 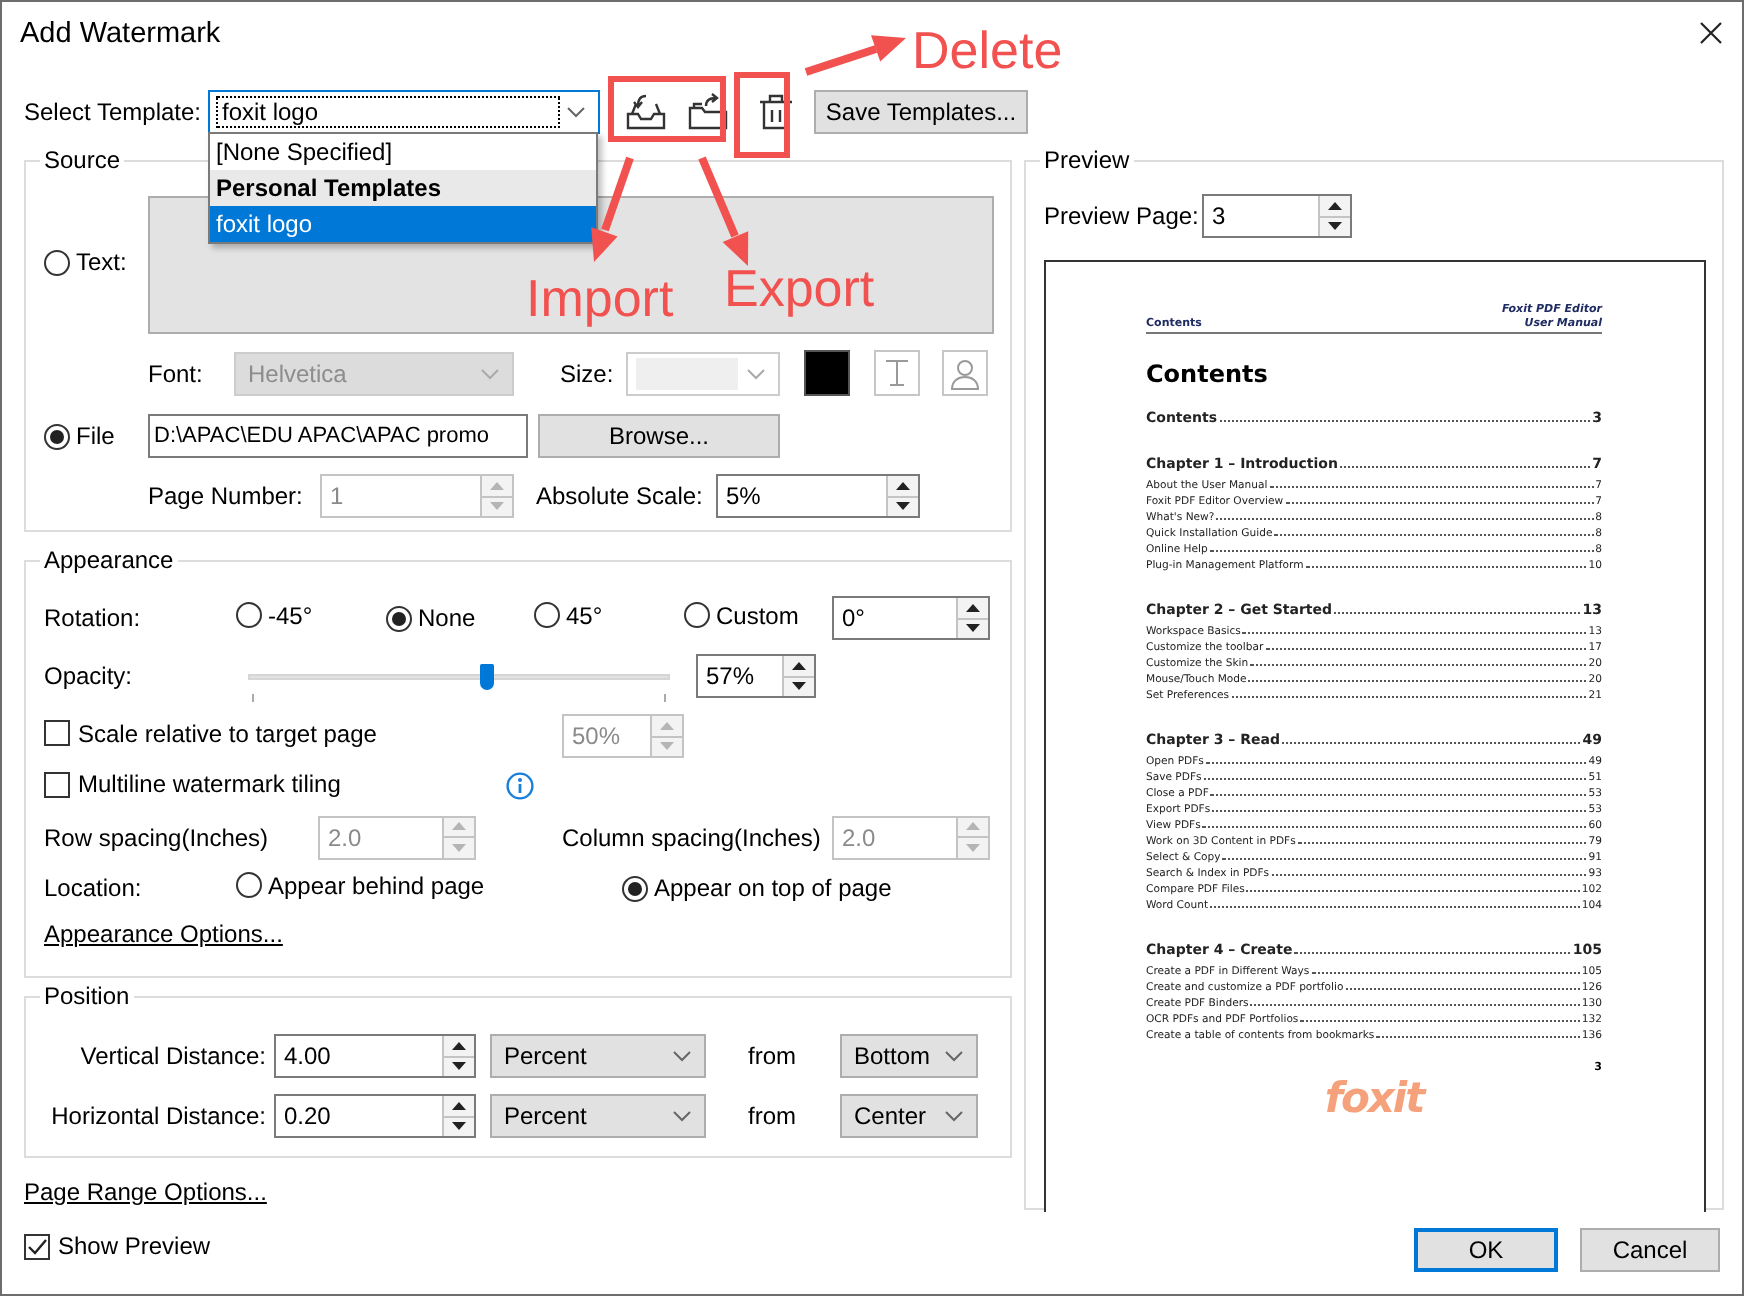 I want to click on page-heading: Contents, so click(x=1208, y=374).